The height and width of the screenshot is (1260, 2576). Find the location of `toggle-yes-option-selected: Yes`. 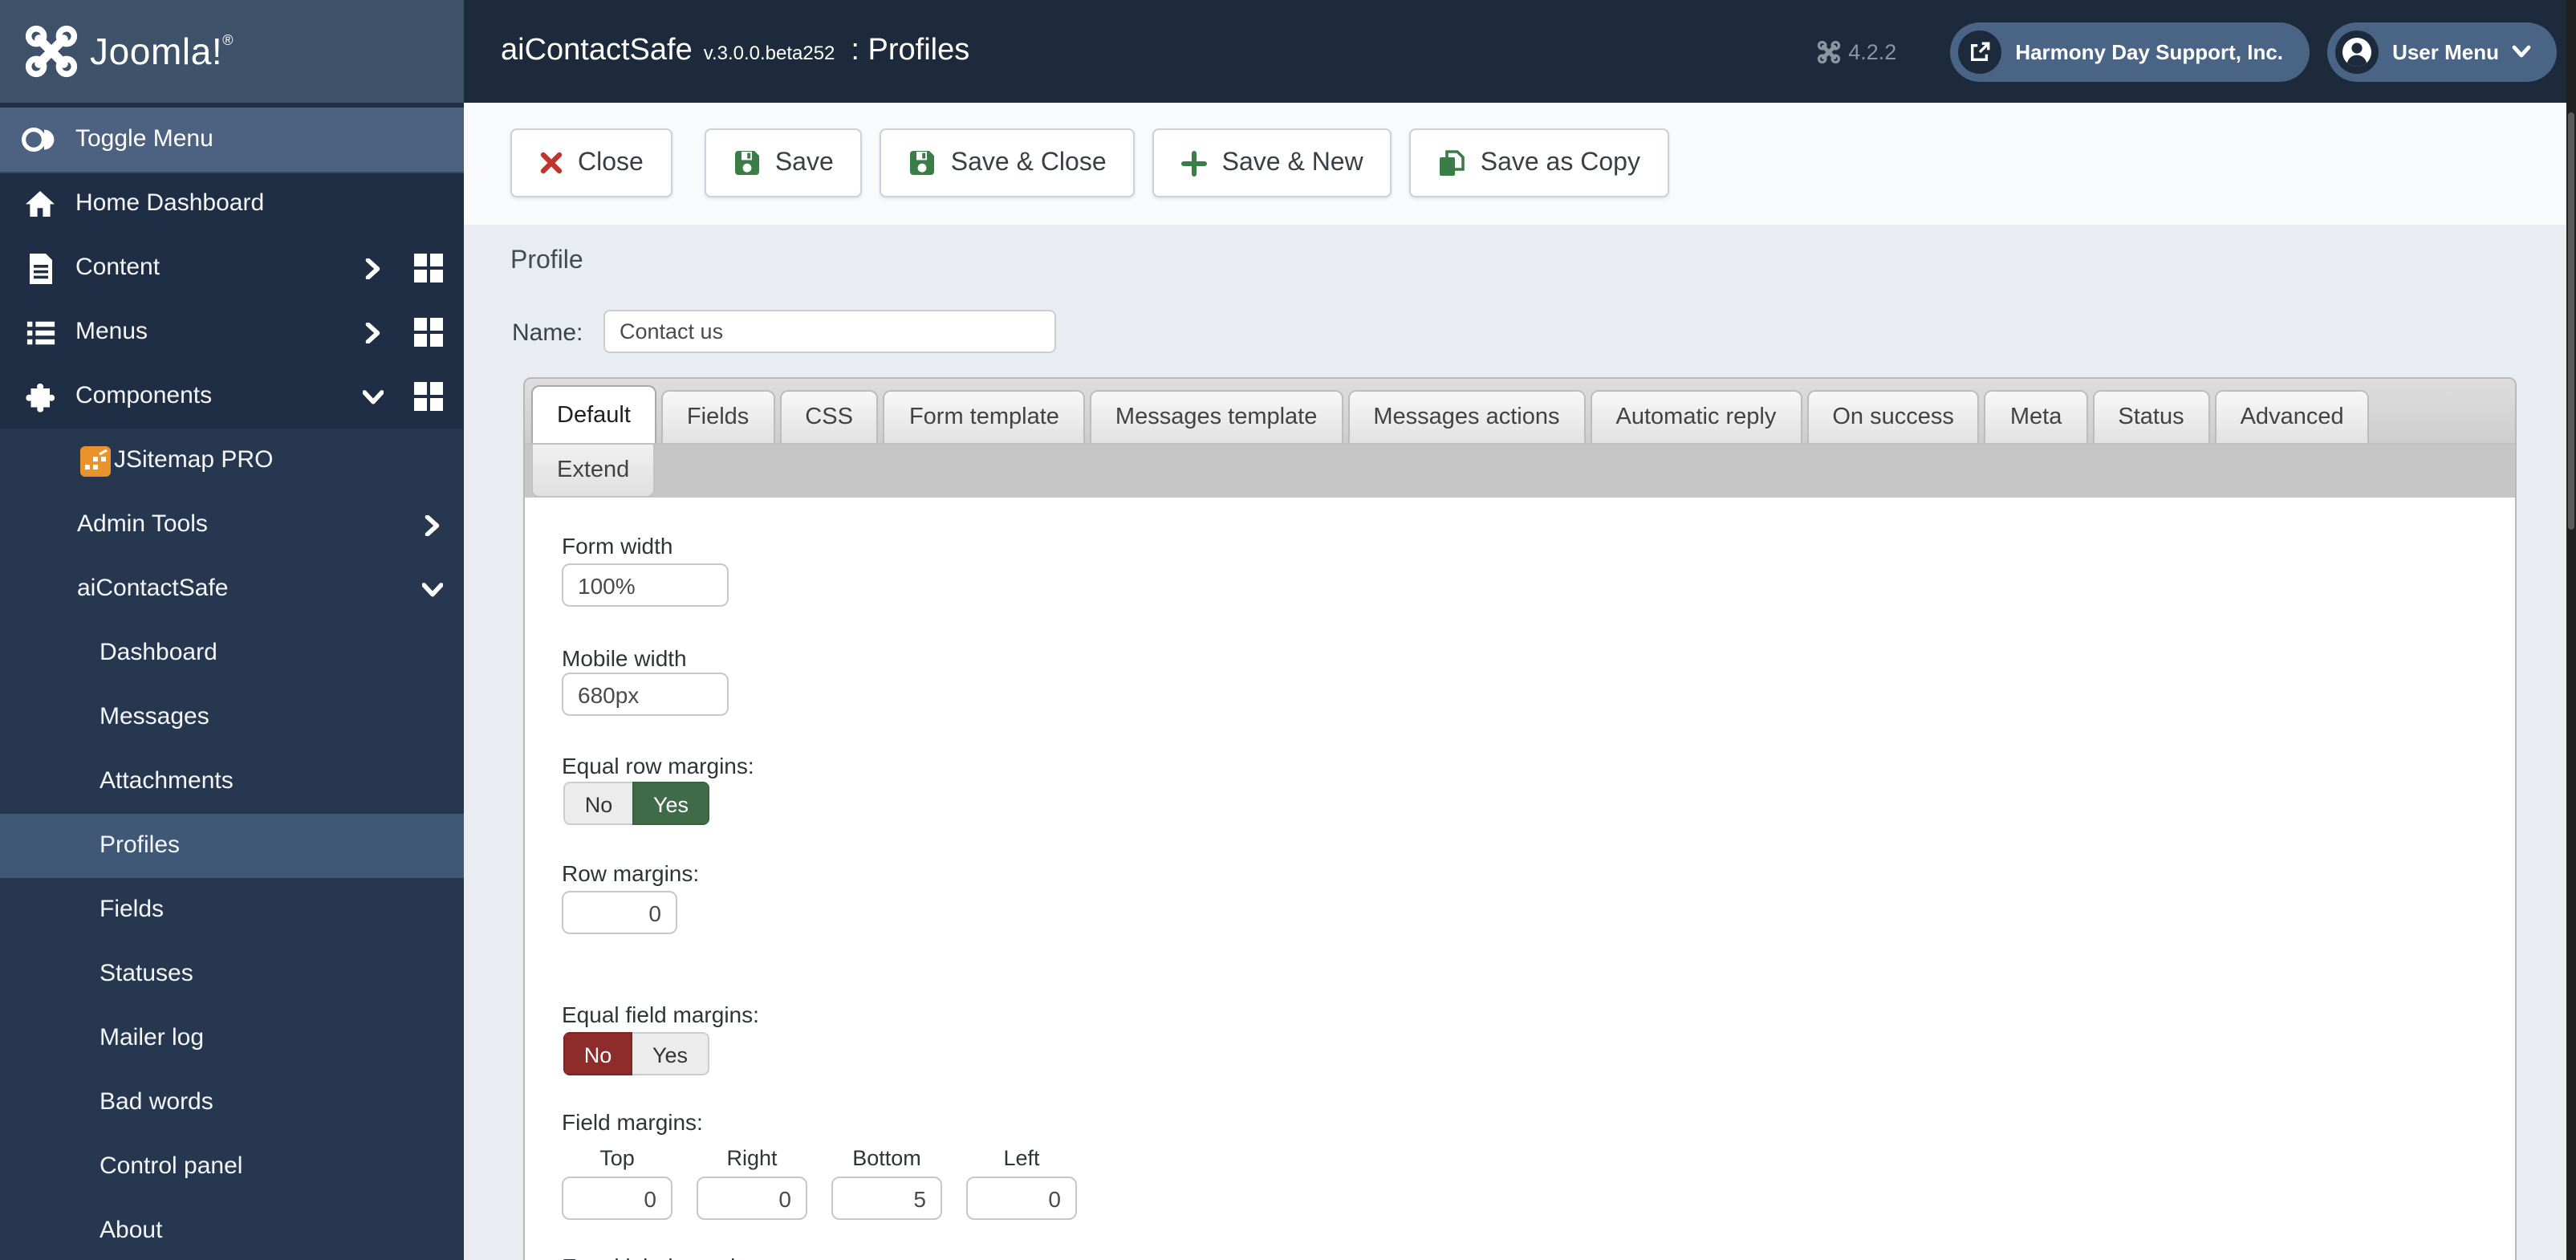

toggle-yes-option-selected: Yes is located at coordinates (670, 803).